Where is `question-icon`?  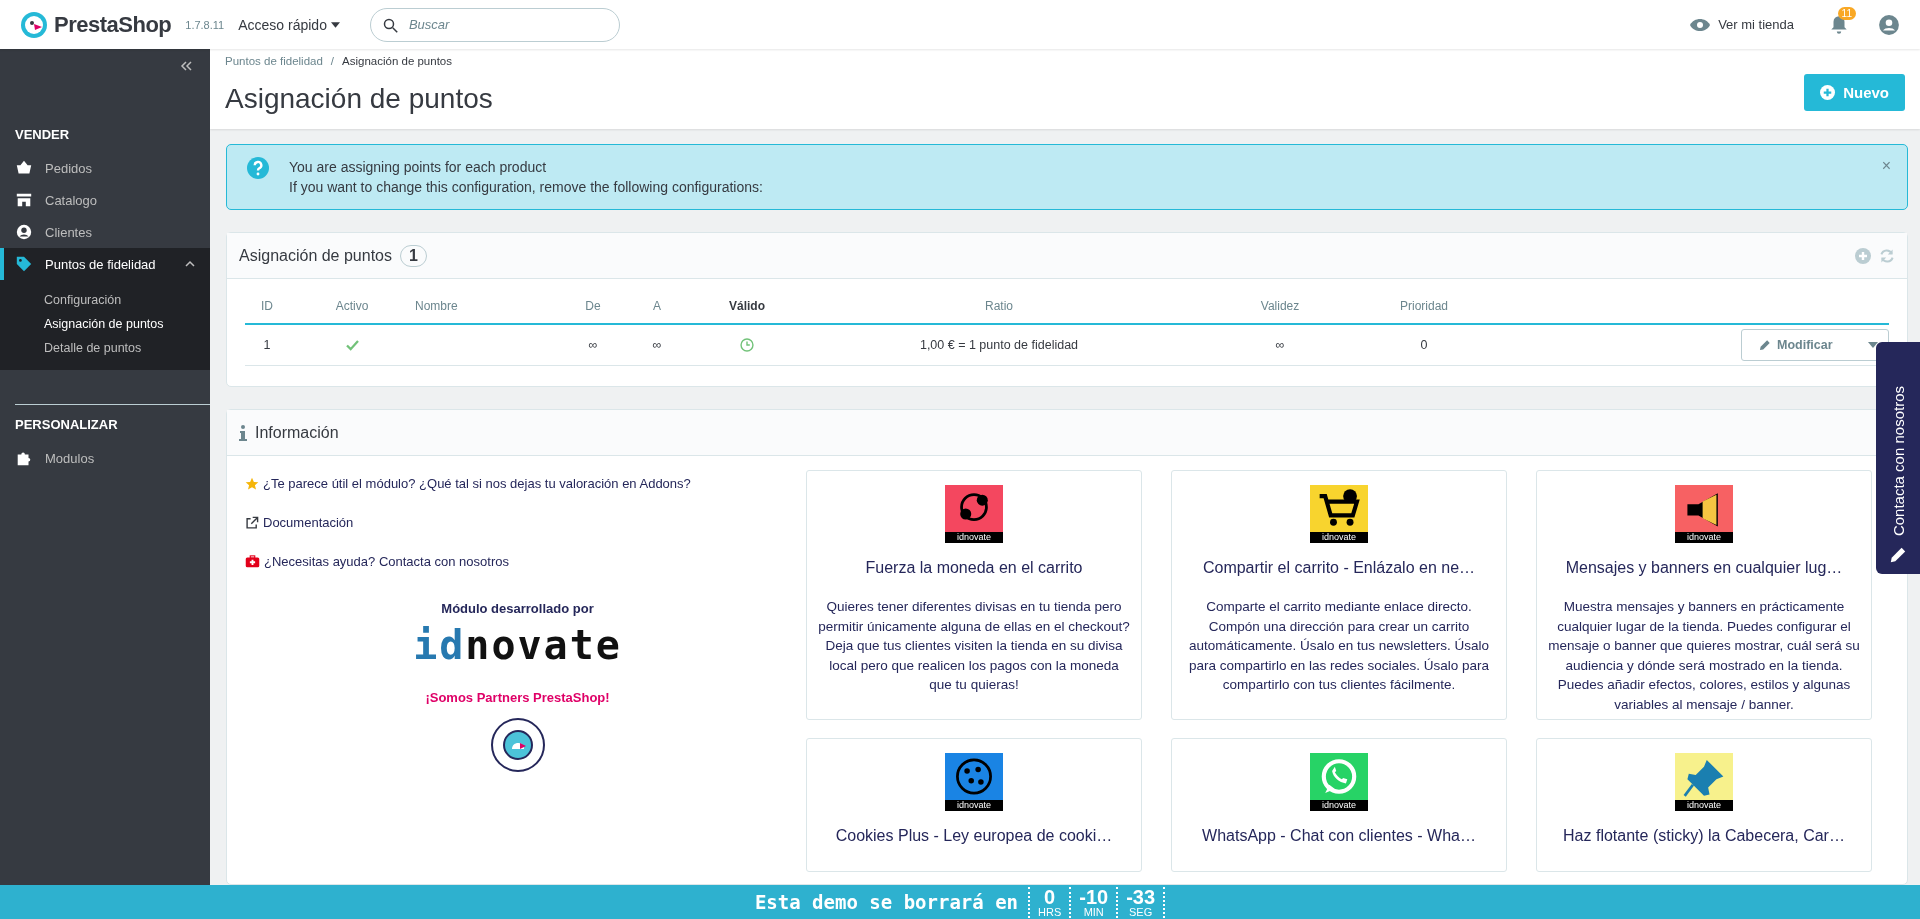
question-icon is located at coordinates (258, 168).